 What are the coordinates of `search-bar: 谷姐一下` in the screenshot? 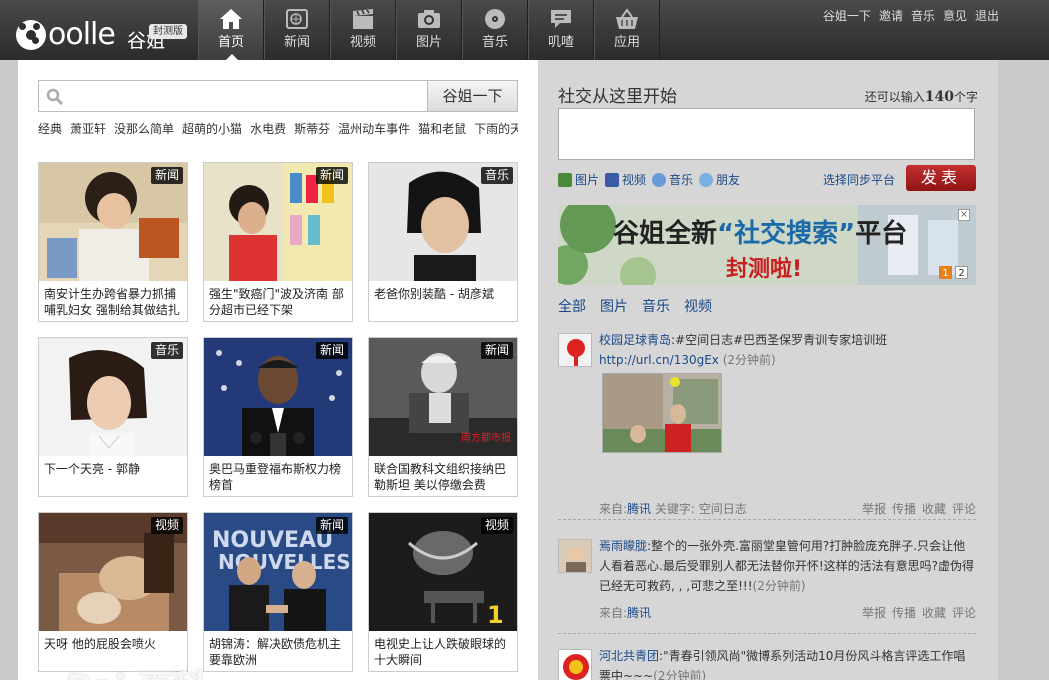 It's located at (278, 96).